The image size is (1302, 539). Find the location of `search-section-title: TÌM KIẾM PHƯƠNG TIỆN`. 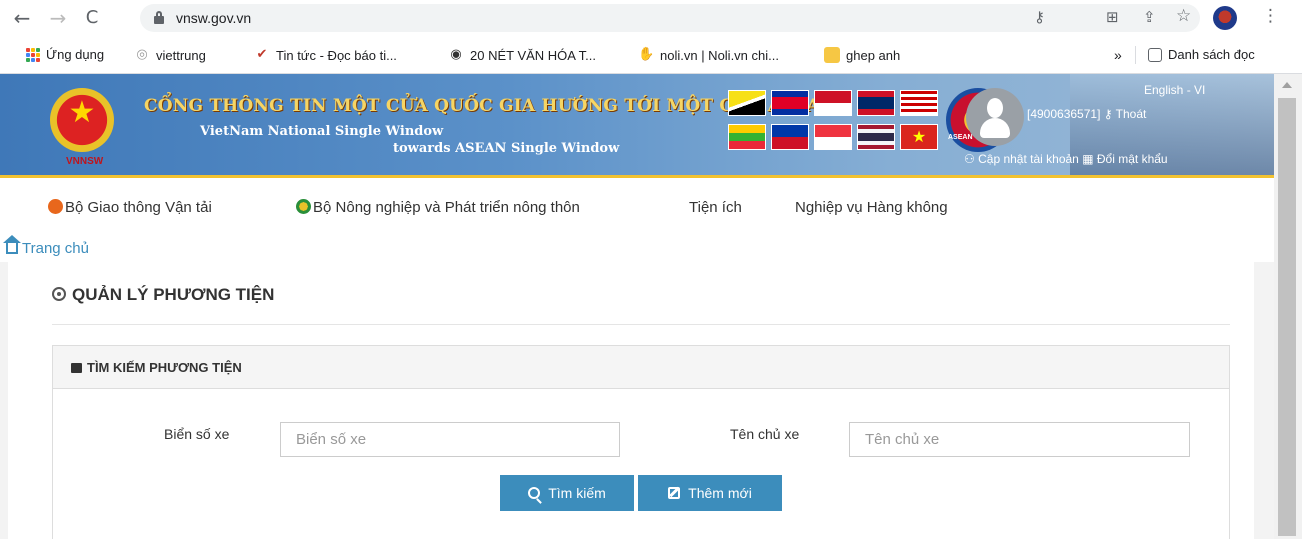

search-section-title: TÌM KIẾM PHƯƠNG TIỆN is located at coordinates (156, 367).